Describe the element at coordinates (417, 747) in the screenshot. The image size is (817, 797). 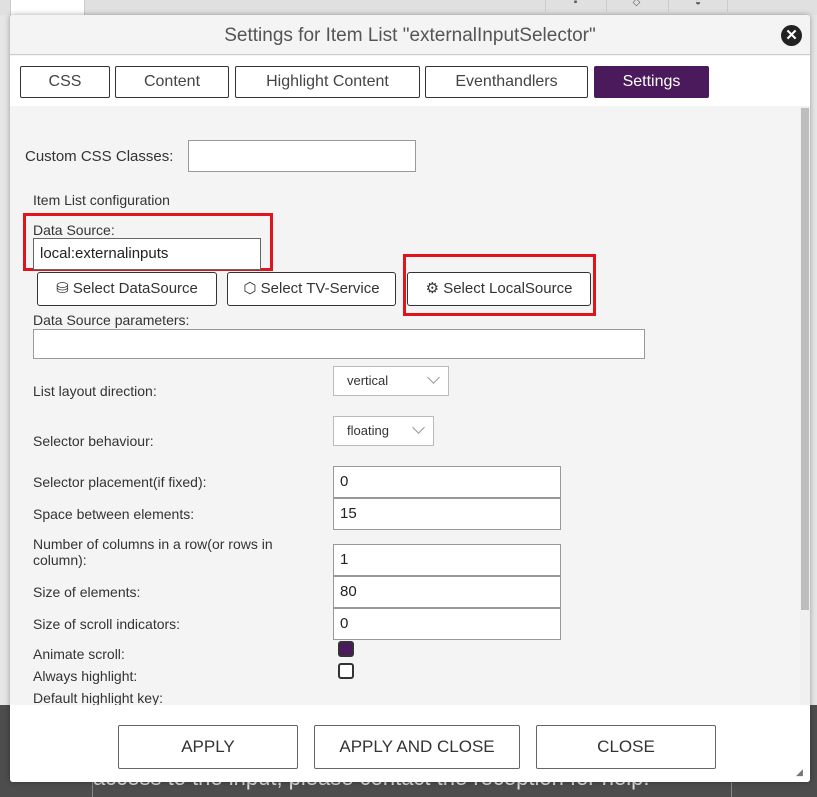
I see `apply-and-close-button: APPLY AND CLOSE` at that location.